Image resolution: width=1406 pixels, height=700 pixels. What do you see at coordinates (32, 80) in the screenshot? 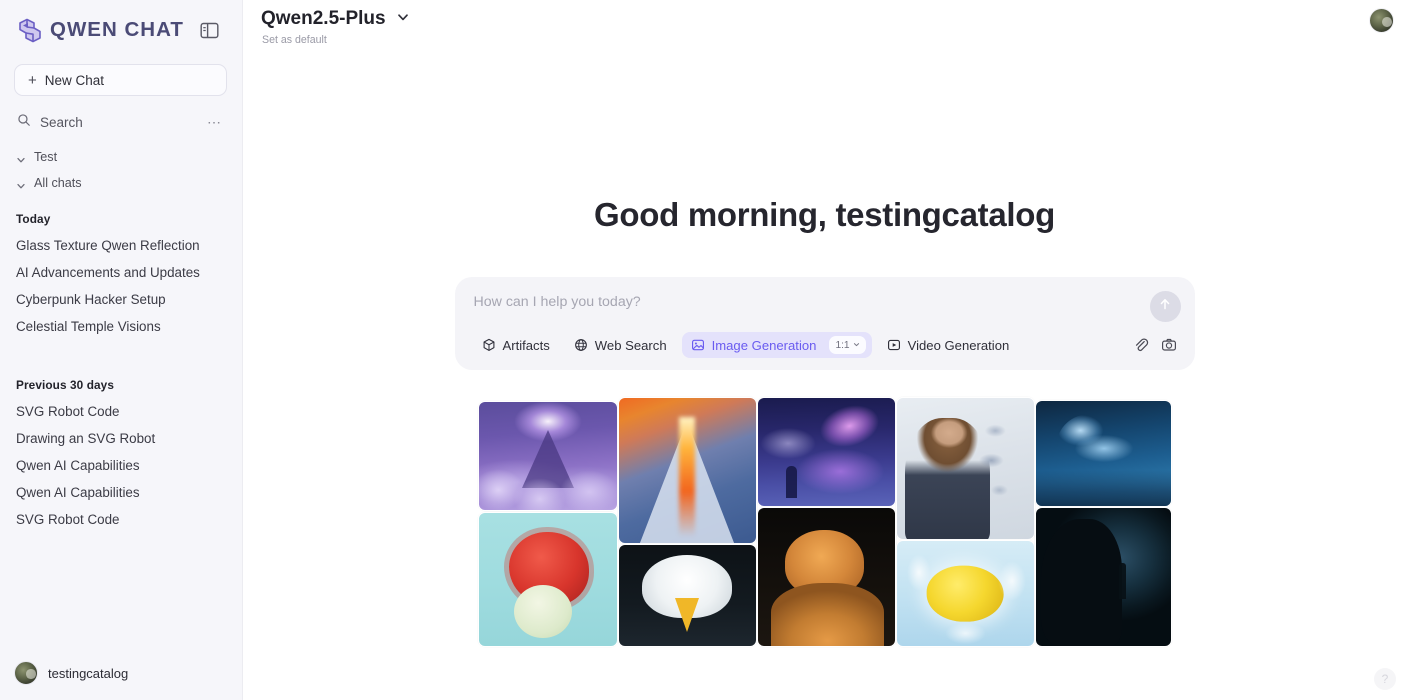
I see `plus-icon: +` at bounding box center [32, 80].